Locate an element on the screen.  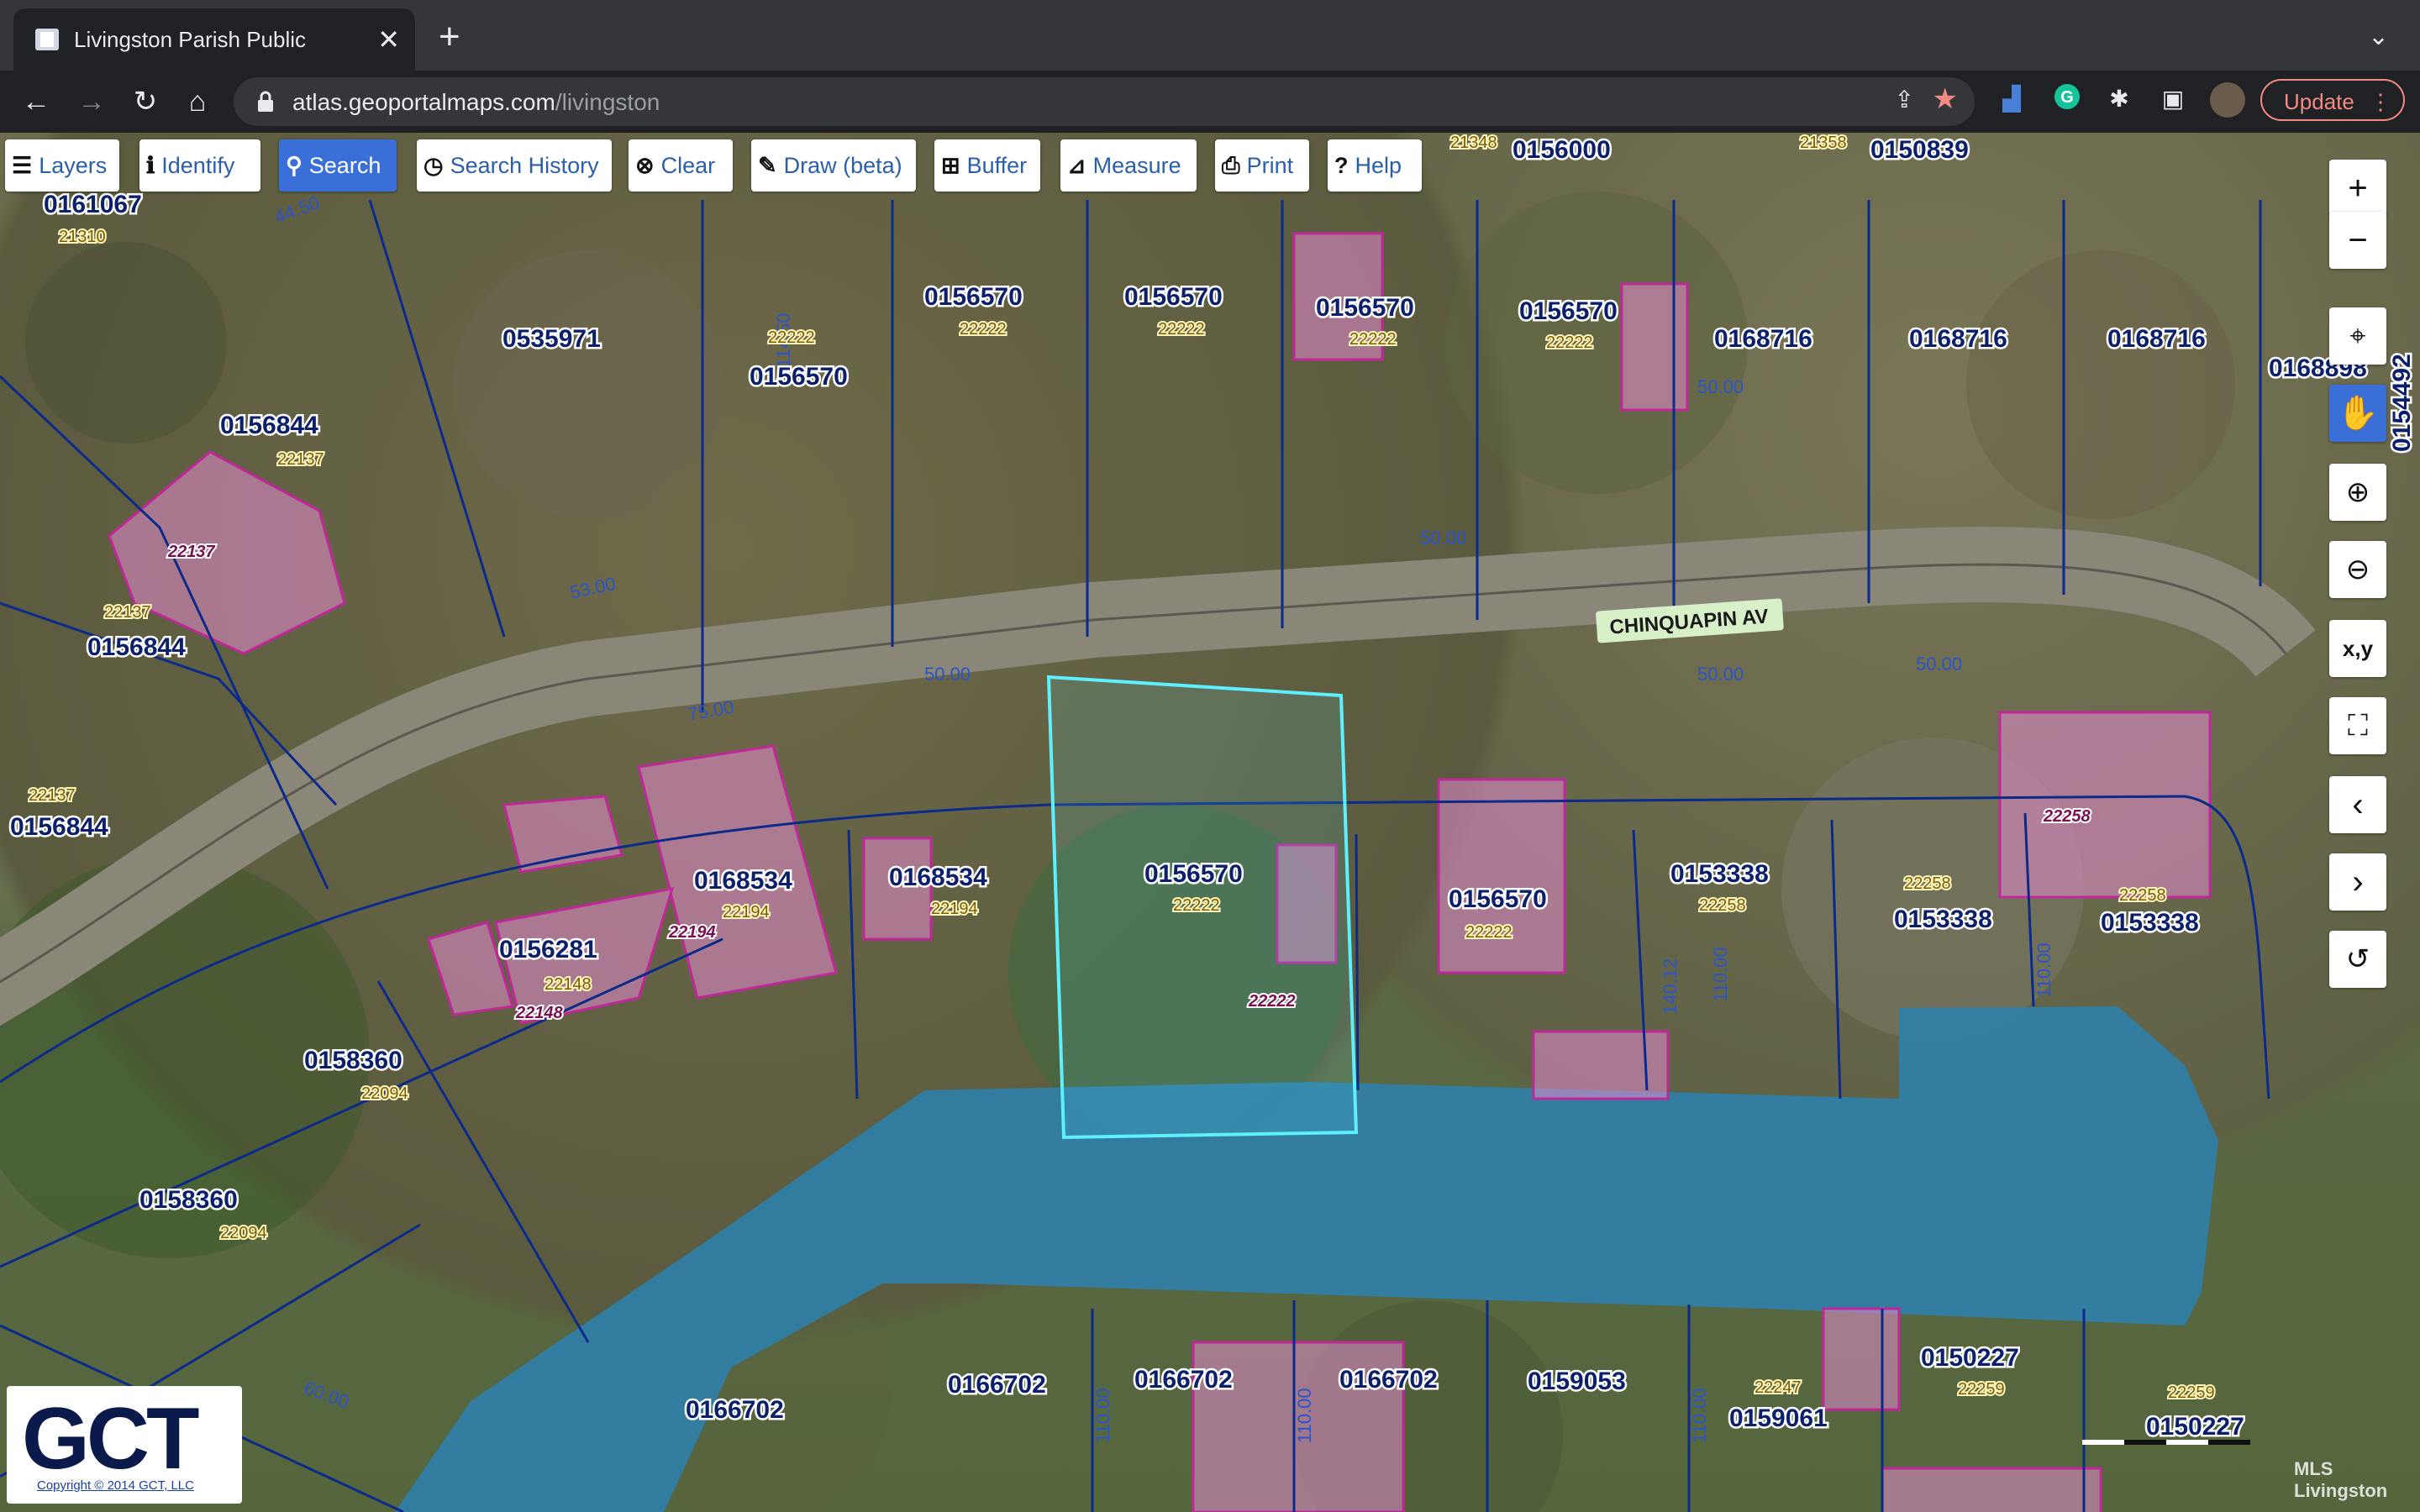
next-extent-icon: › is located at coordinates (2357, 882).